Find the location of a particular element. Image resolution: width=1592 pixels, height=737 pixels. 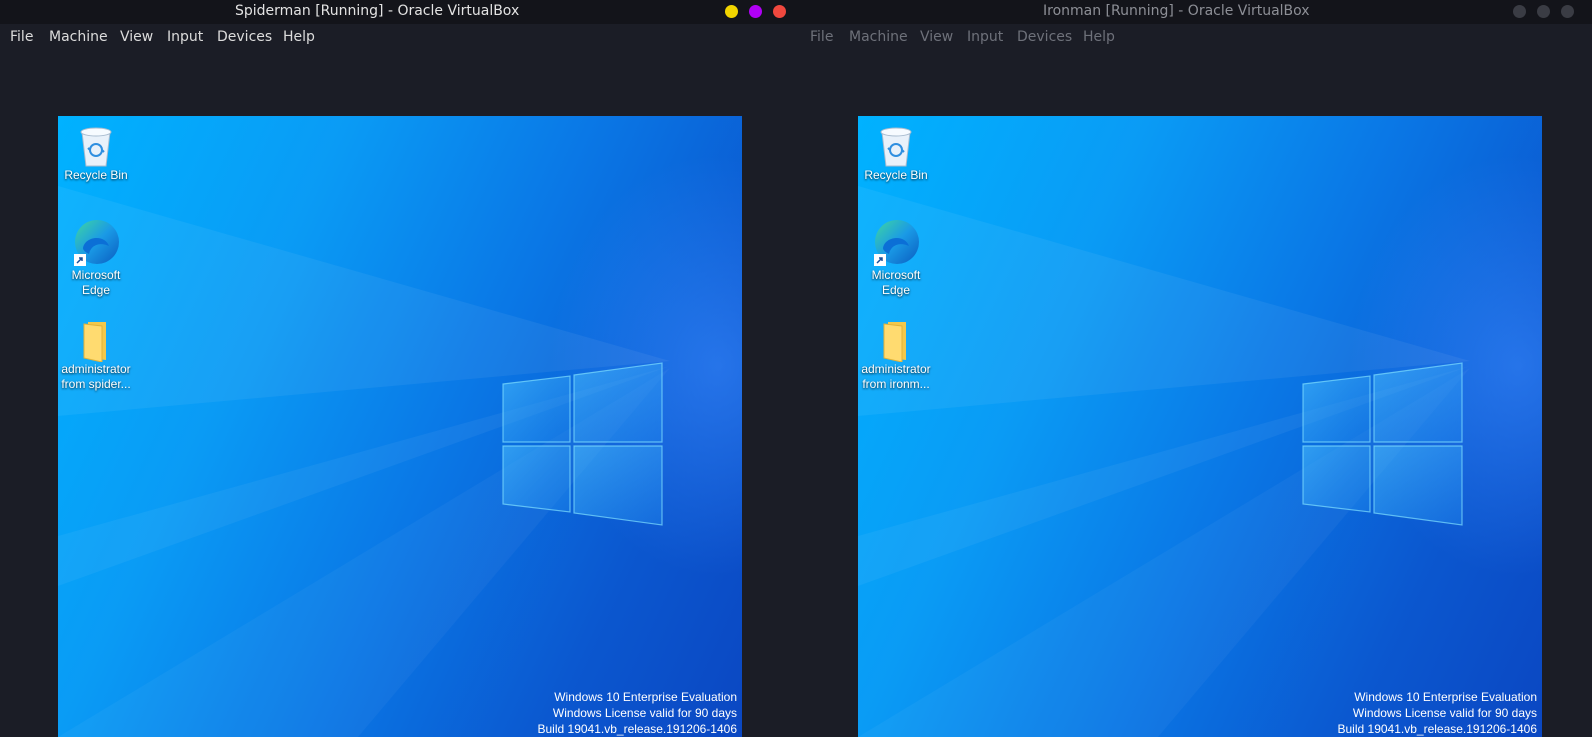

title-bar: Spiderman [Running] - Oracle VirtualBox is located at coordinates (398, 12).